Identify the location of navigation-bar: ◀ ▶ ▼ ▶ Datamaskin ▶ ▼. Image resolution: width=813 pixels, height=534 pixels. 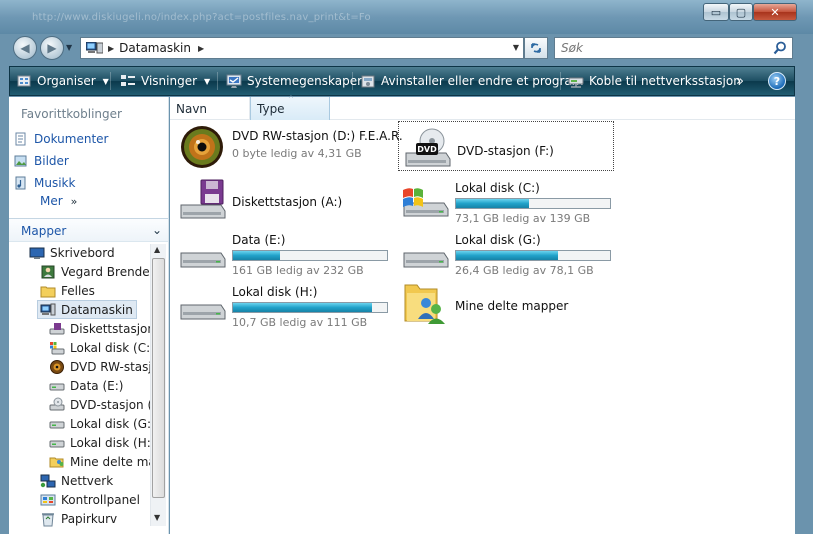
(406, 48).